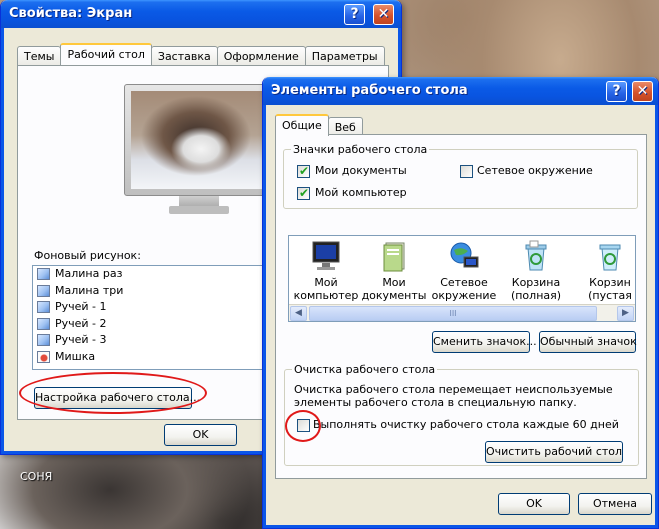  Describe the element at coordinates (466, 171) in the screenshot. I see `network-checkbox` at that location.